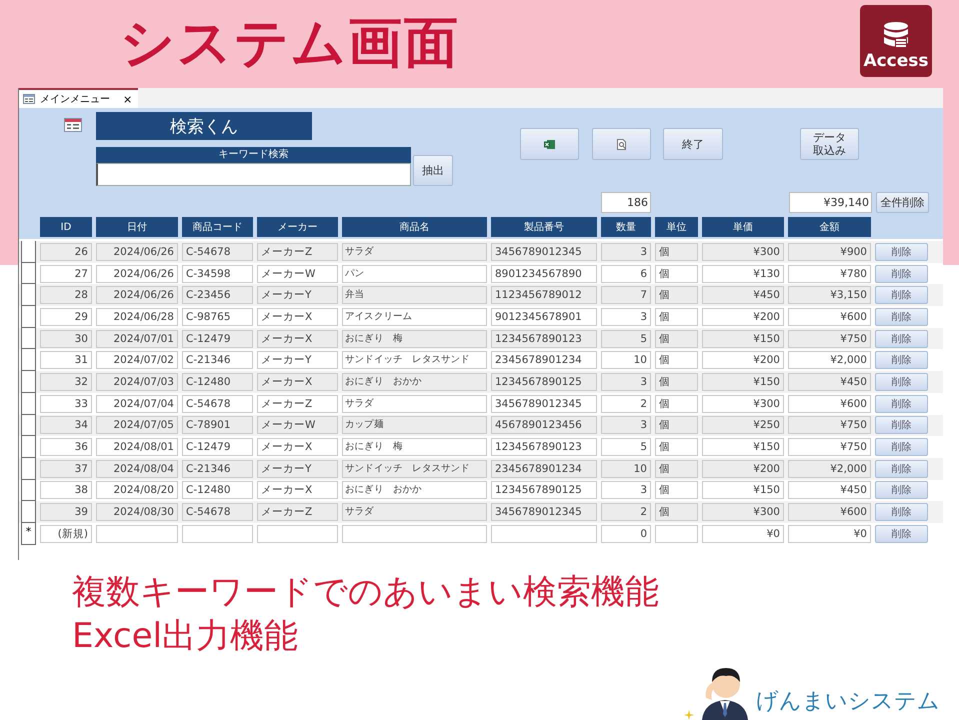 Image resolution: width=959 pixels, height=720 pixels. Describe the element at coordinates (829, 144) in the screenshot. I see `import-button: データ 取込み` at that location.